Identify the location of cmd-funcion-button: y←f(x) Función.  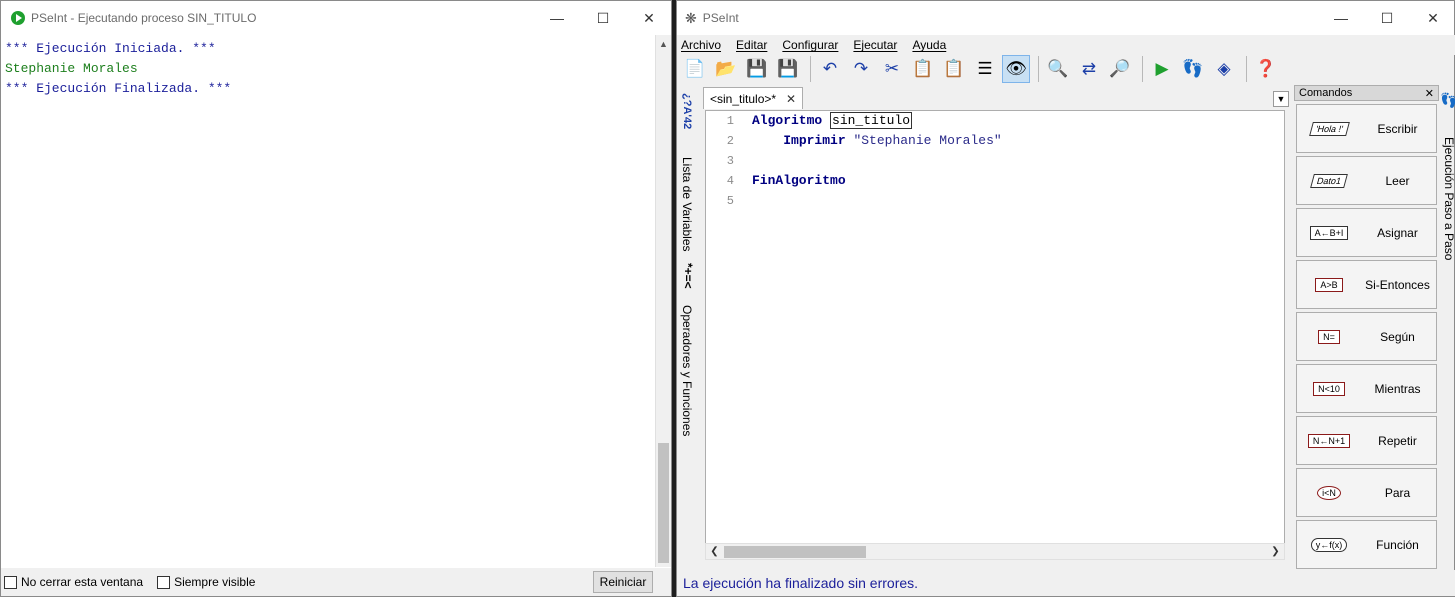
(1366, 544).